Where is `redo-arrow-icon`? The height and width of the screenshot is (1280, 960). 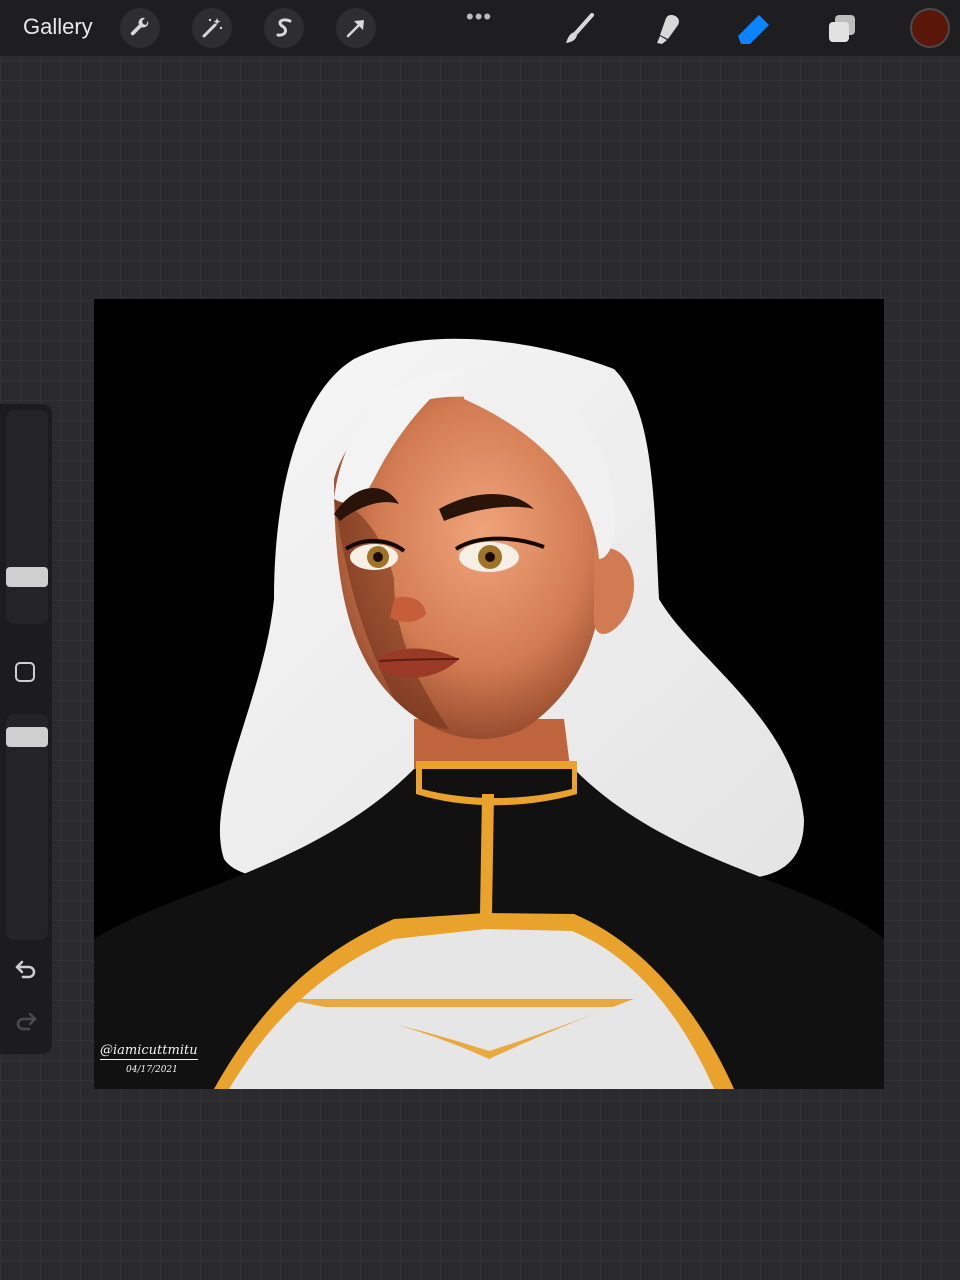 redo-arrow-icon is located at coordinates (26, 1021).